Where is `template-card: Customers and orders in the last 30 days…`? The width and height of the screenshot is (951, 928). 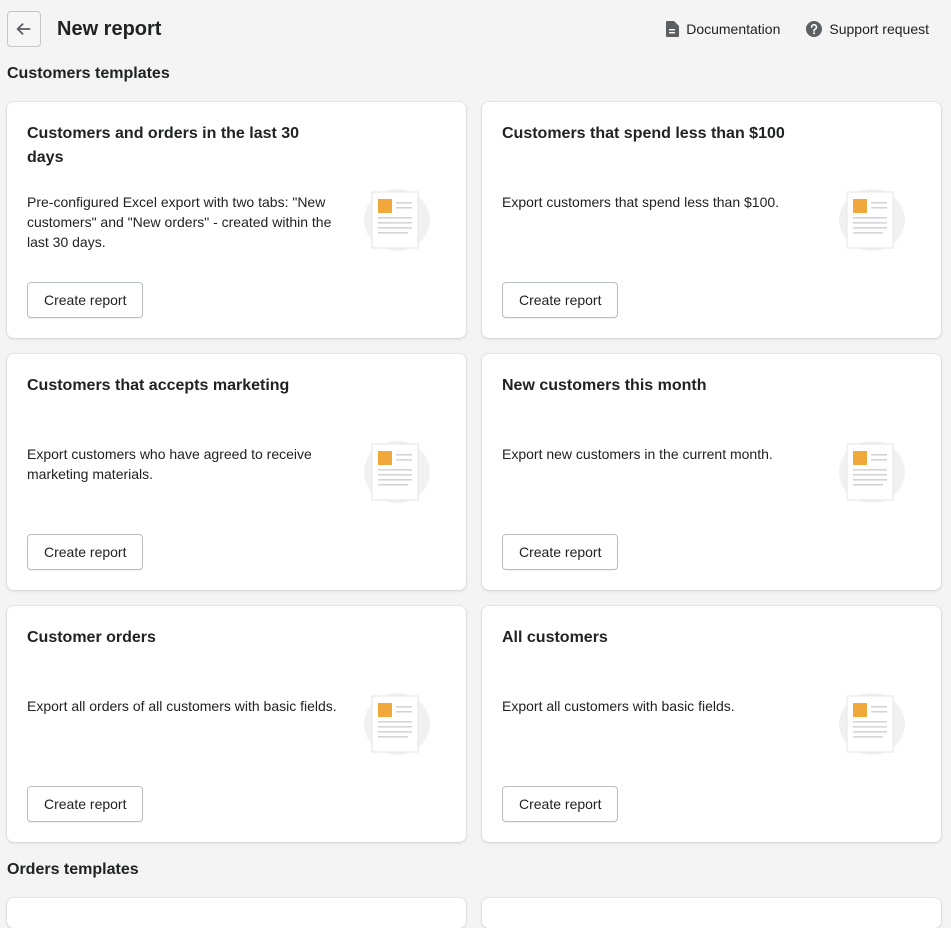 template-card: Customers and orders in the last 30 days… is located at coordinates (236, 220).